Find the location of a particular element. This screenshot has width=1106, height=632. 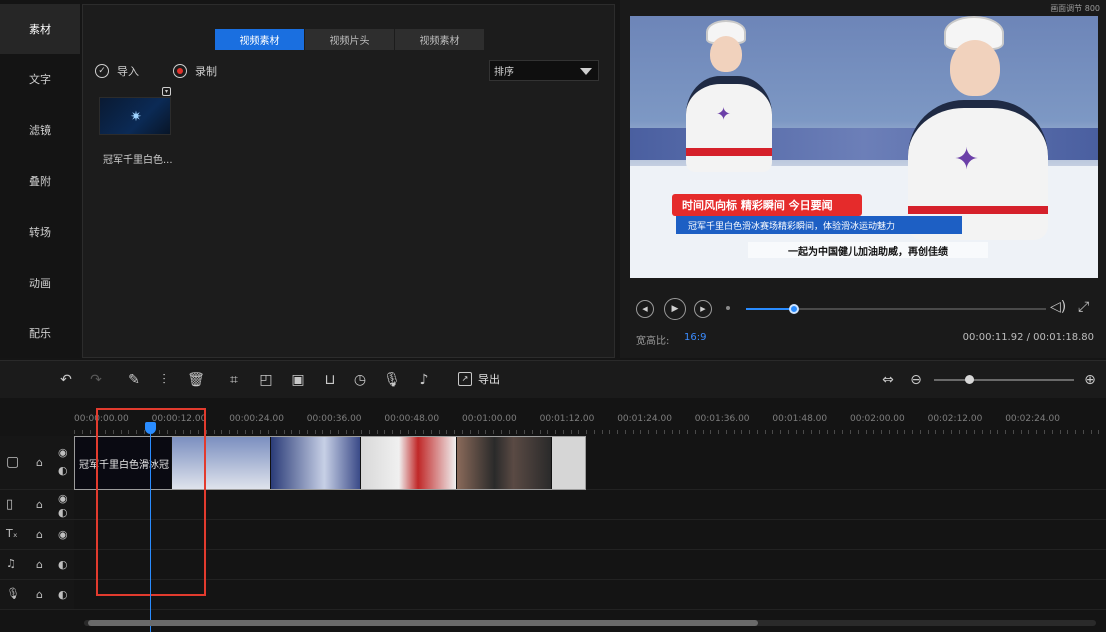

redo-icon: ↷ is located at coordinates (96, 380).